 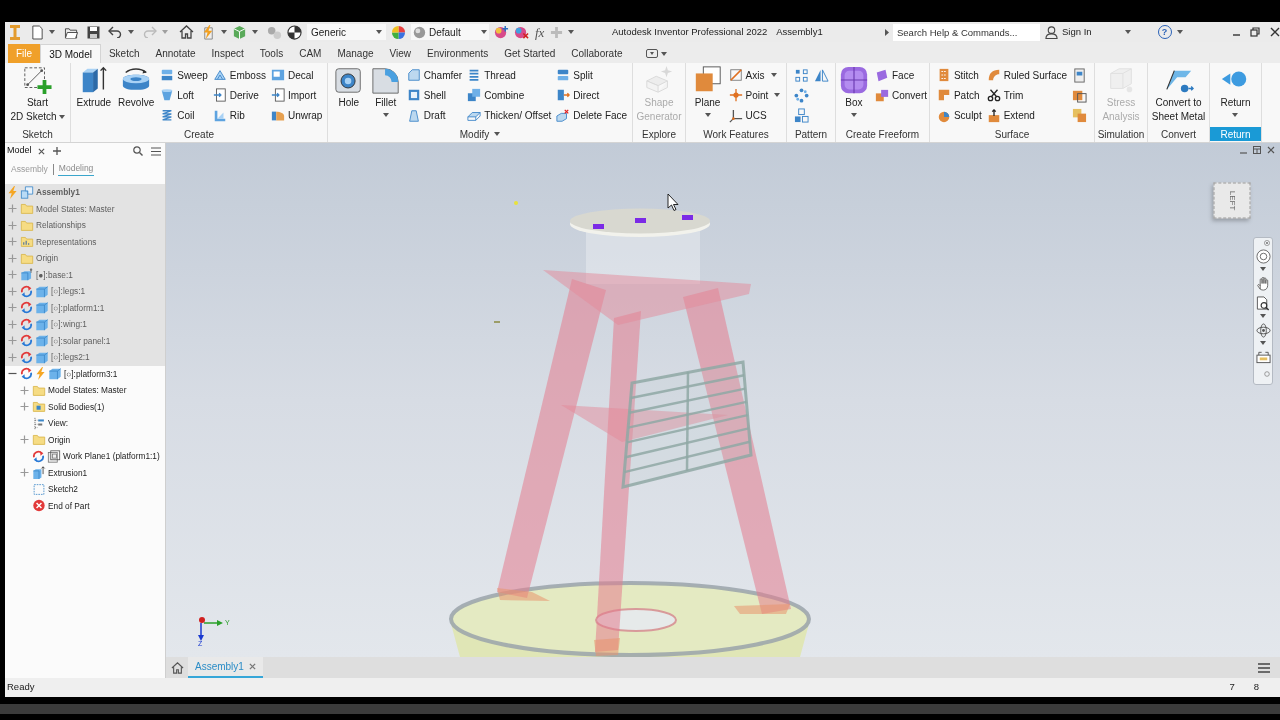 I want to click on rib-button: Rib, so click(x=239, y=115).